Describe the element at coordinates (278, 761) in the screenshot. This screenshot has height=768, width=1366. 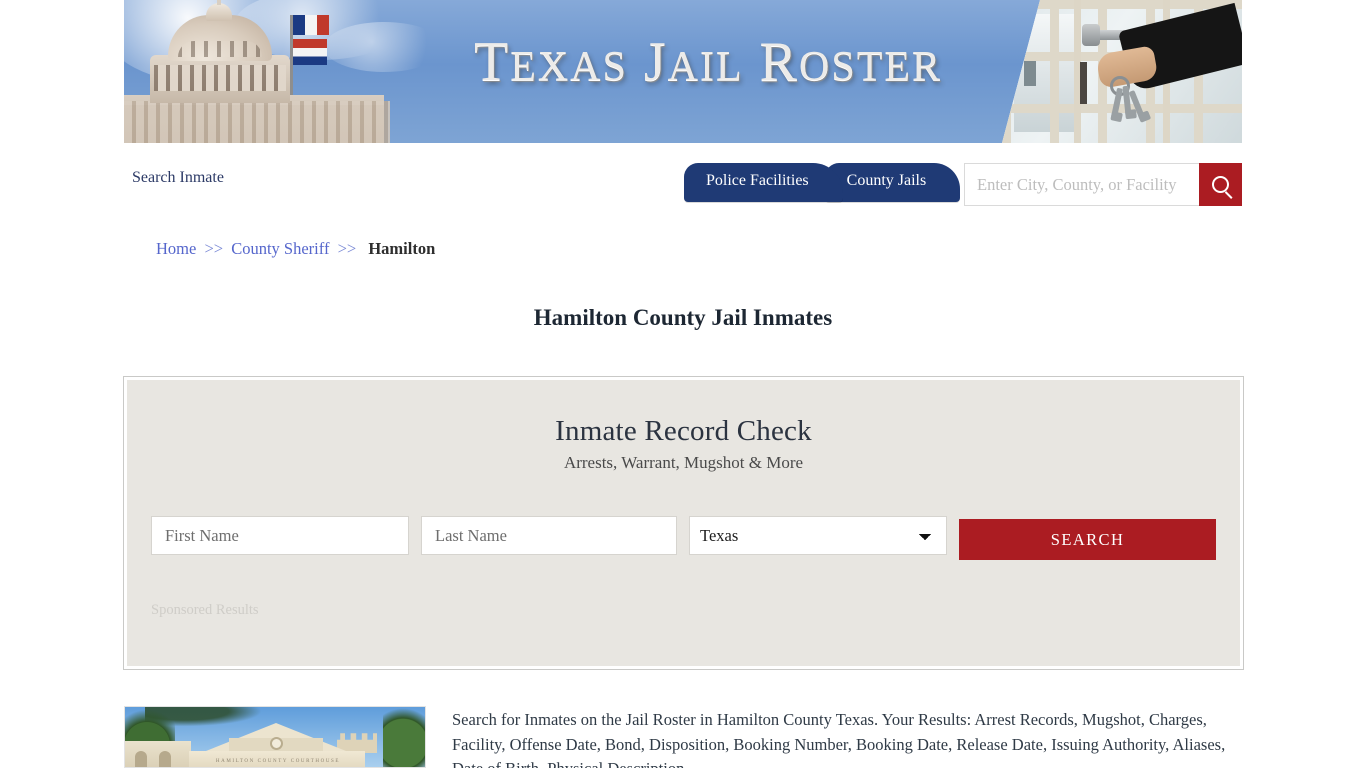
I see `courthouse-sign-text: HAMILTON COUNTY COURTHOUSE` at that location.